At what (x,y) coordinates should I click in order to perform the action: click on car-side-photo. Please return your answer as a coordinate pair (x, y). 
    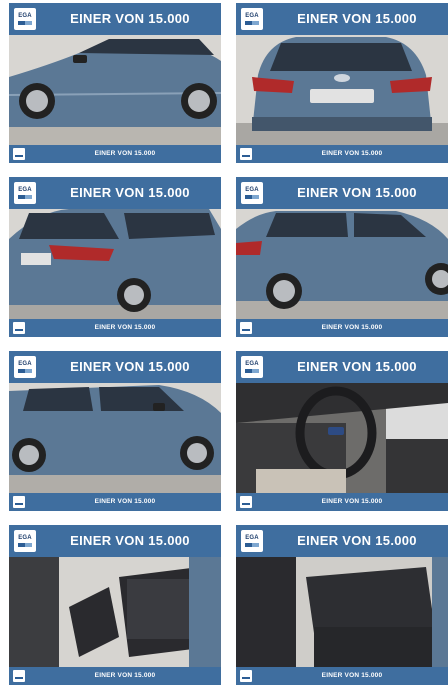
    Looking at the image, I should click on (115, 438).